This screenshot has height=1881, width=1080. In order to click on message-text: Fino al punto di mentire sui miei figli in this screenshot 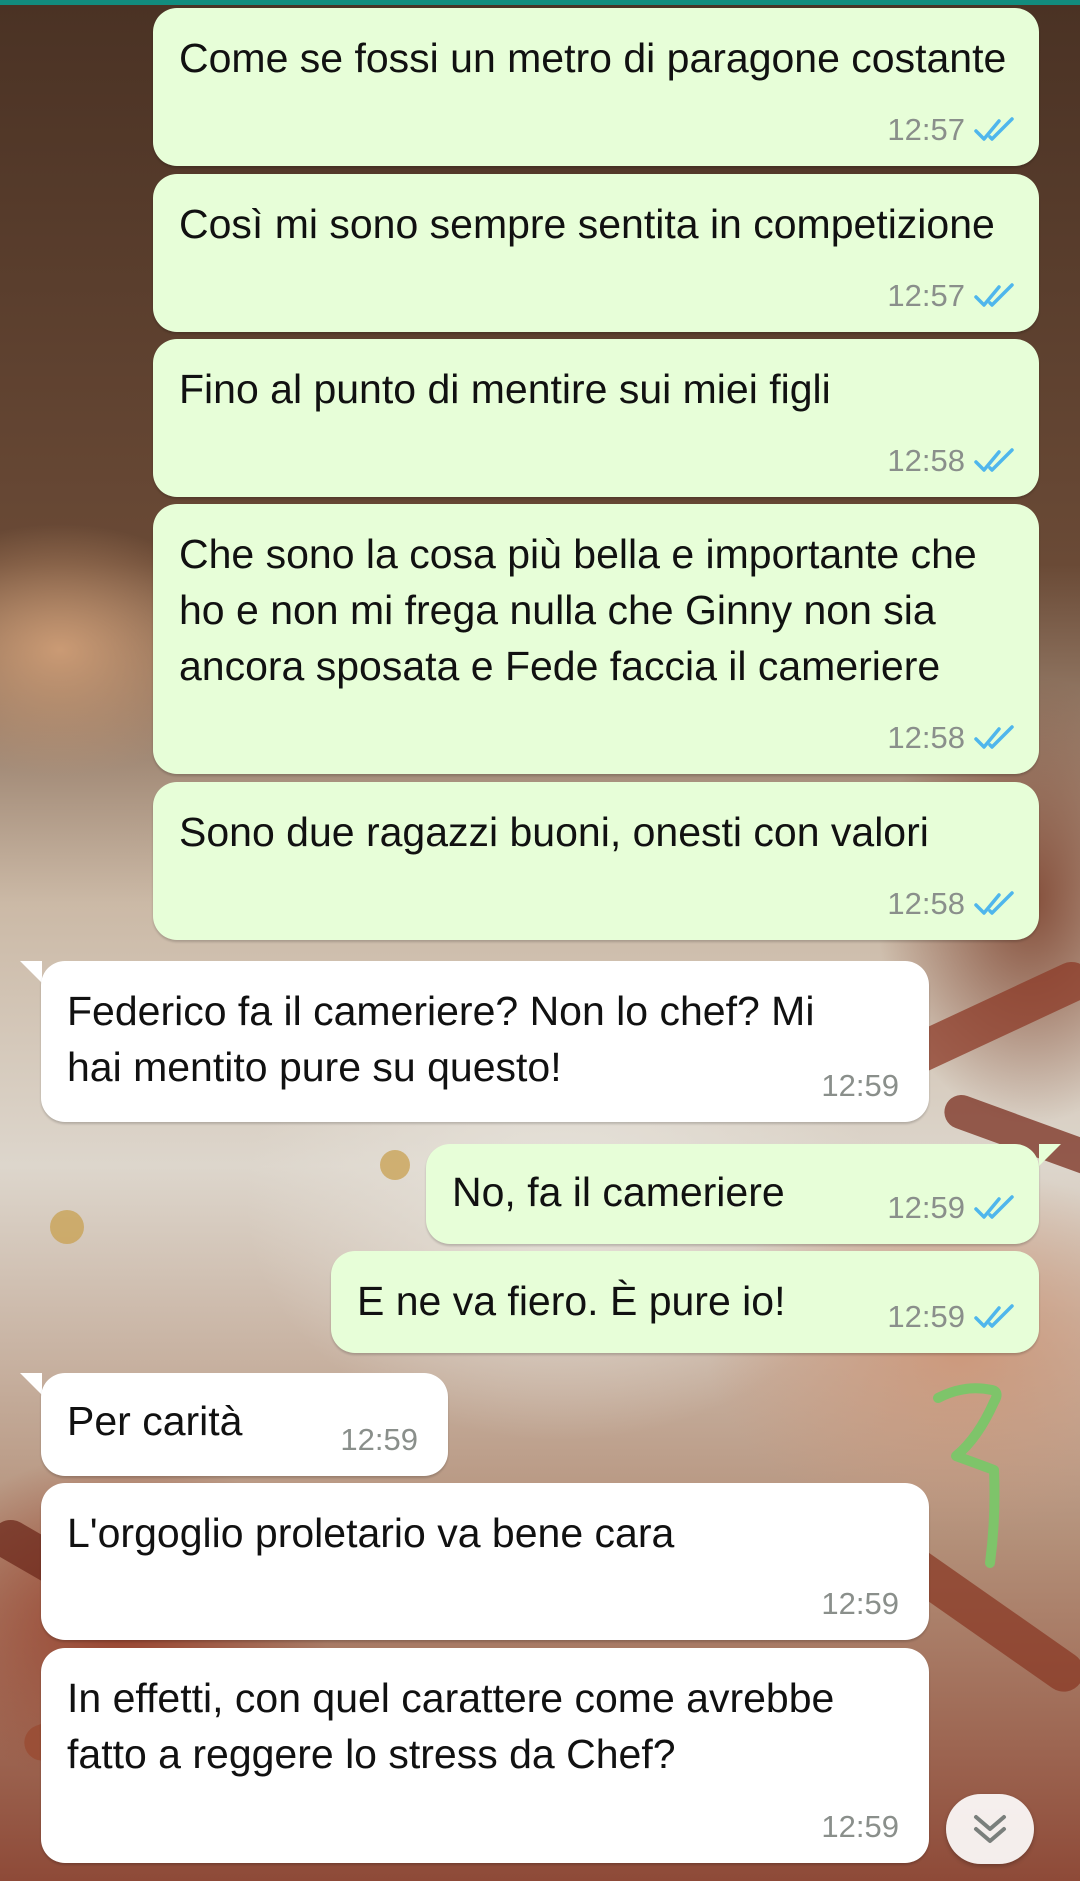, I will do `click(505, 389)`.